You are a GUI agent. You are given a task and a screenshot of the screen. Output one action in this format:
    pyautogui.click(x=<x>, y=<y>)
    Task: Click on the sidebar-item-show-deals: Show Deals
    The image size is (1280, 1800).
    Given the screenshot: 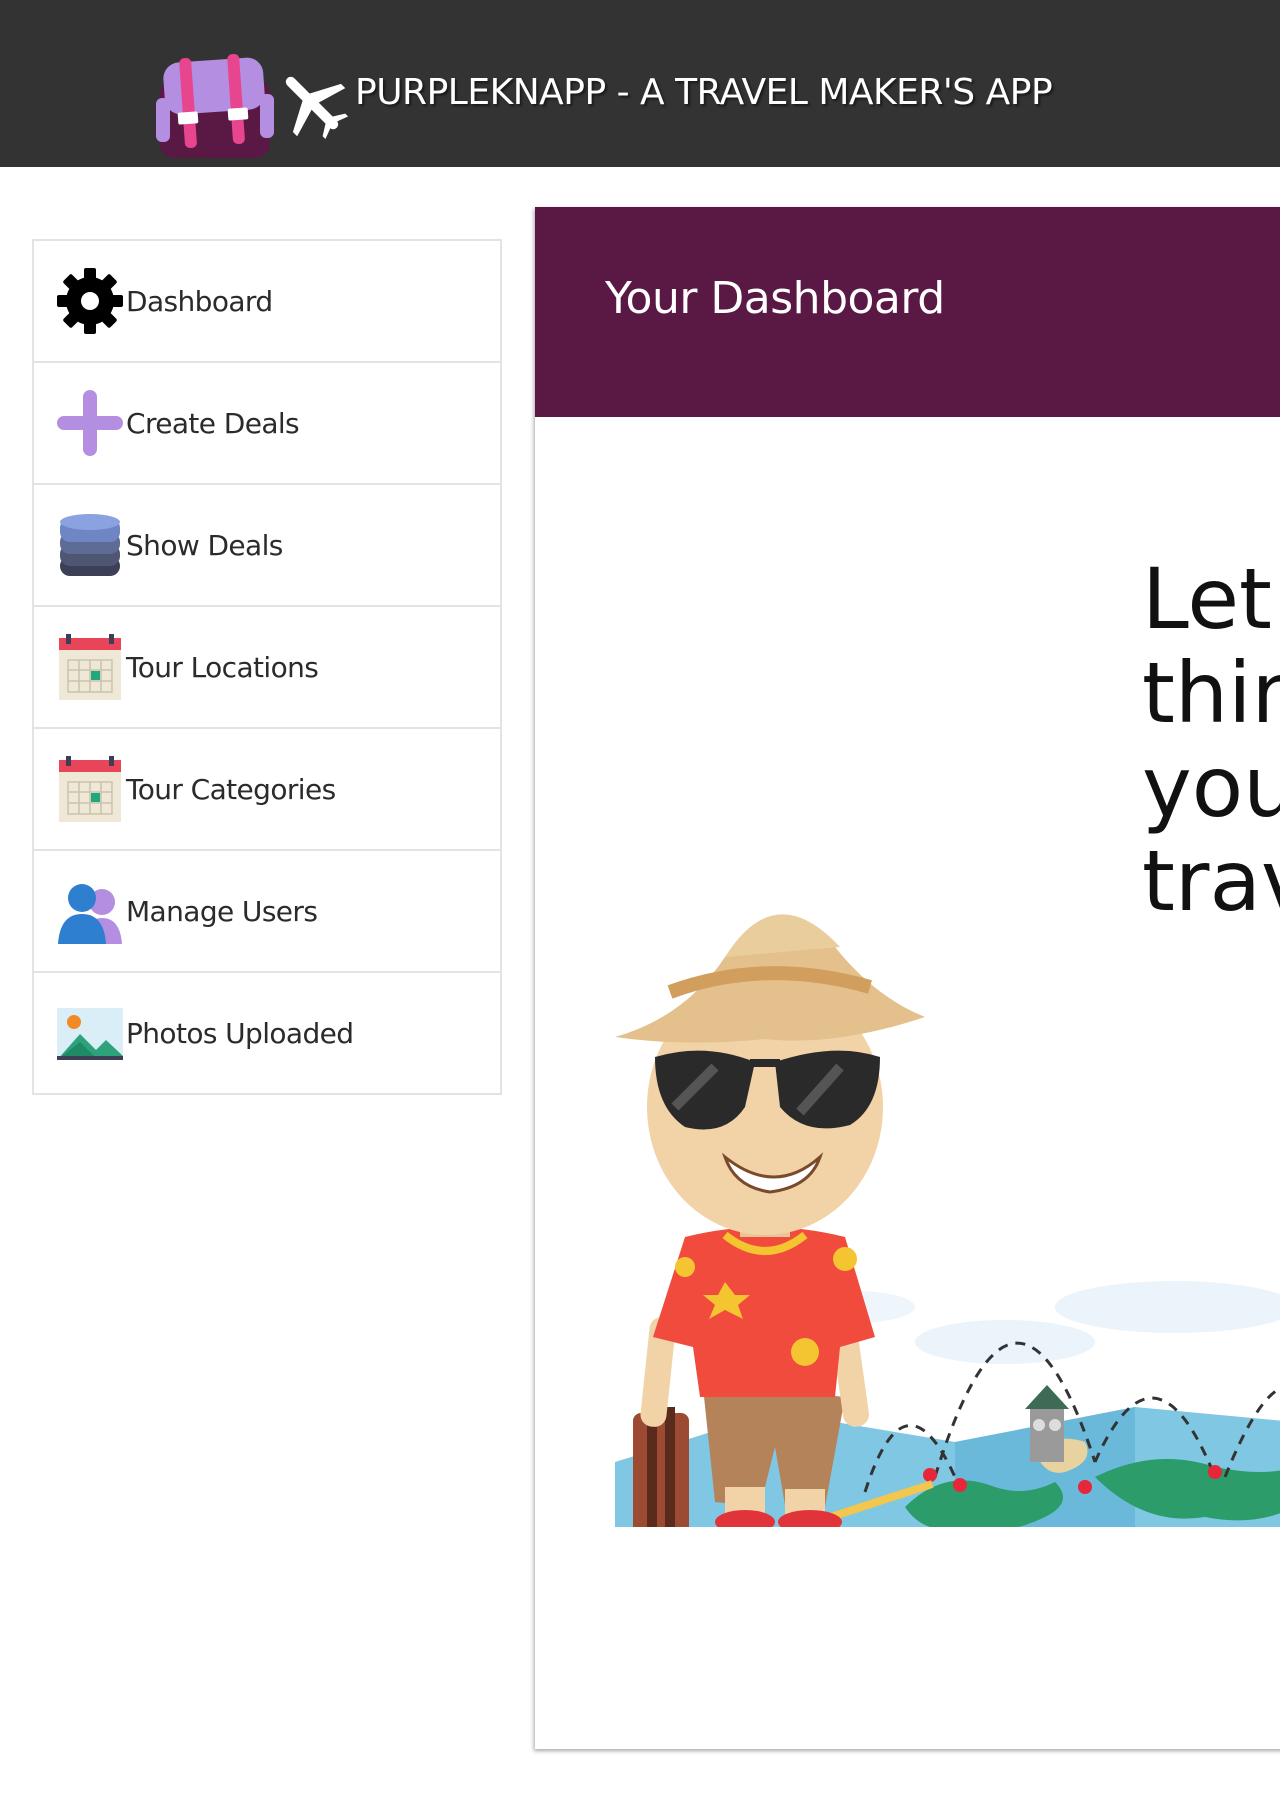 What is the action you would take?
    pyautogui.click(x=267, y=545)
    